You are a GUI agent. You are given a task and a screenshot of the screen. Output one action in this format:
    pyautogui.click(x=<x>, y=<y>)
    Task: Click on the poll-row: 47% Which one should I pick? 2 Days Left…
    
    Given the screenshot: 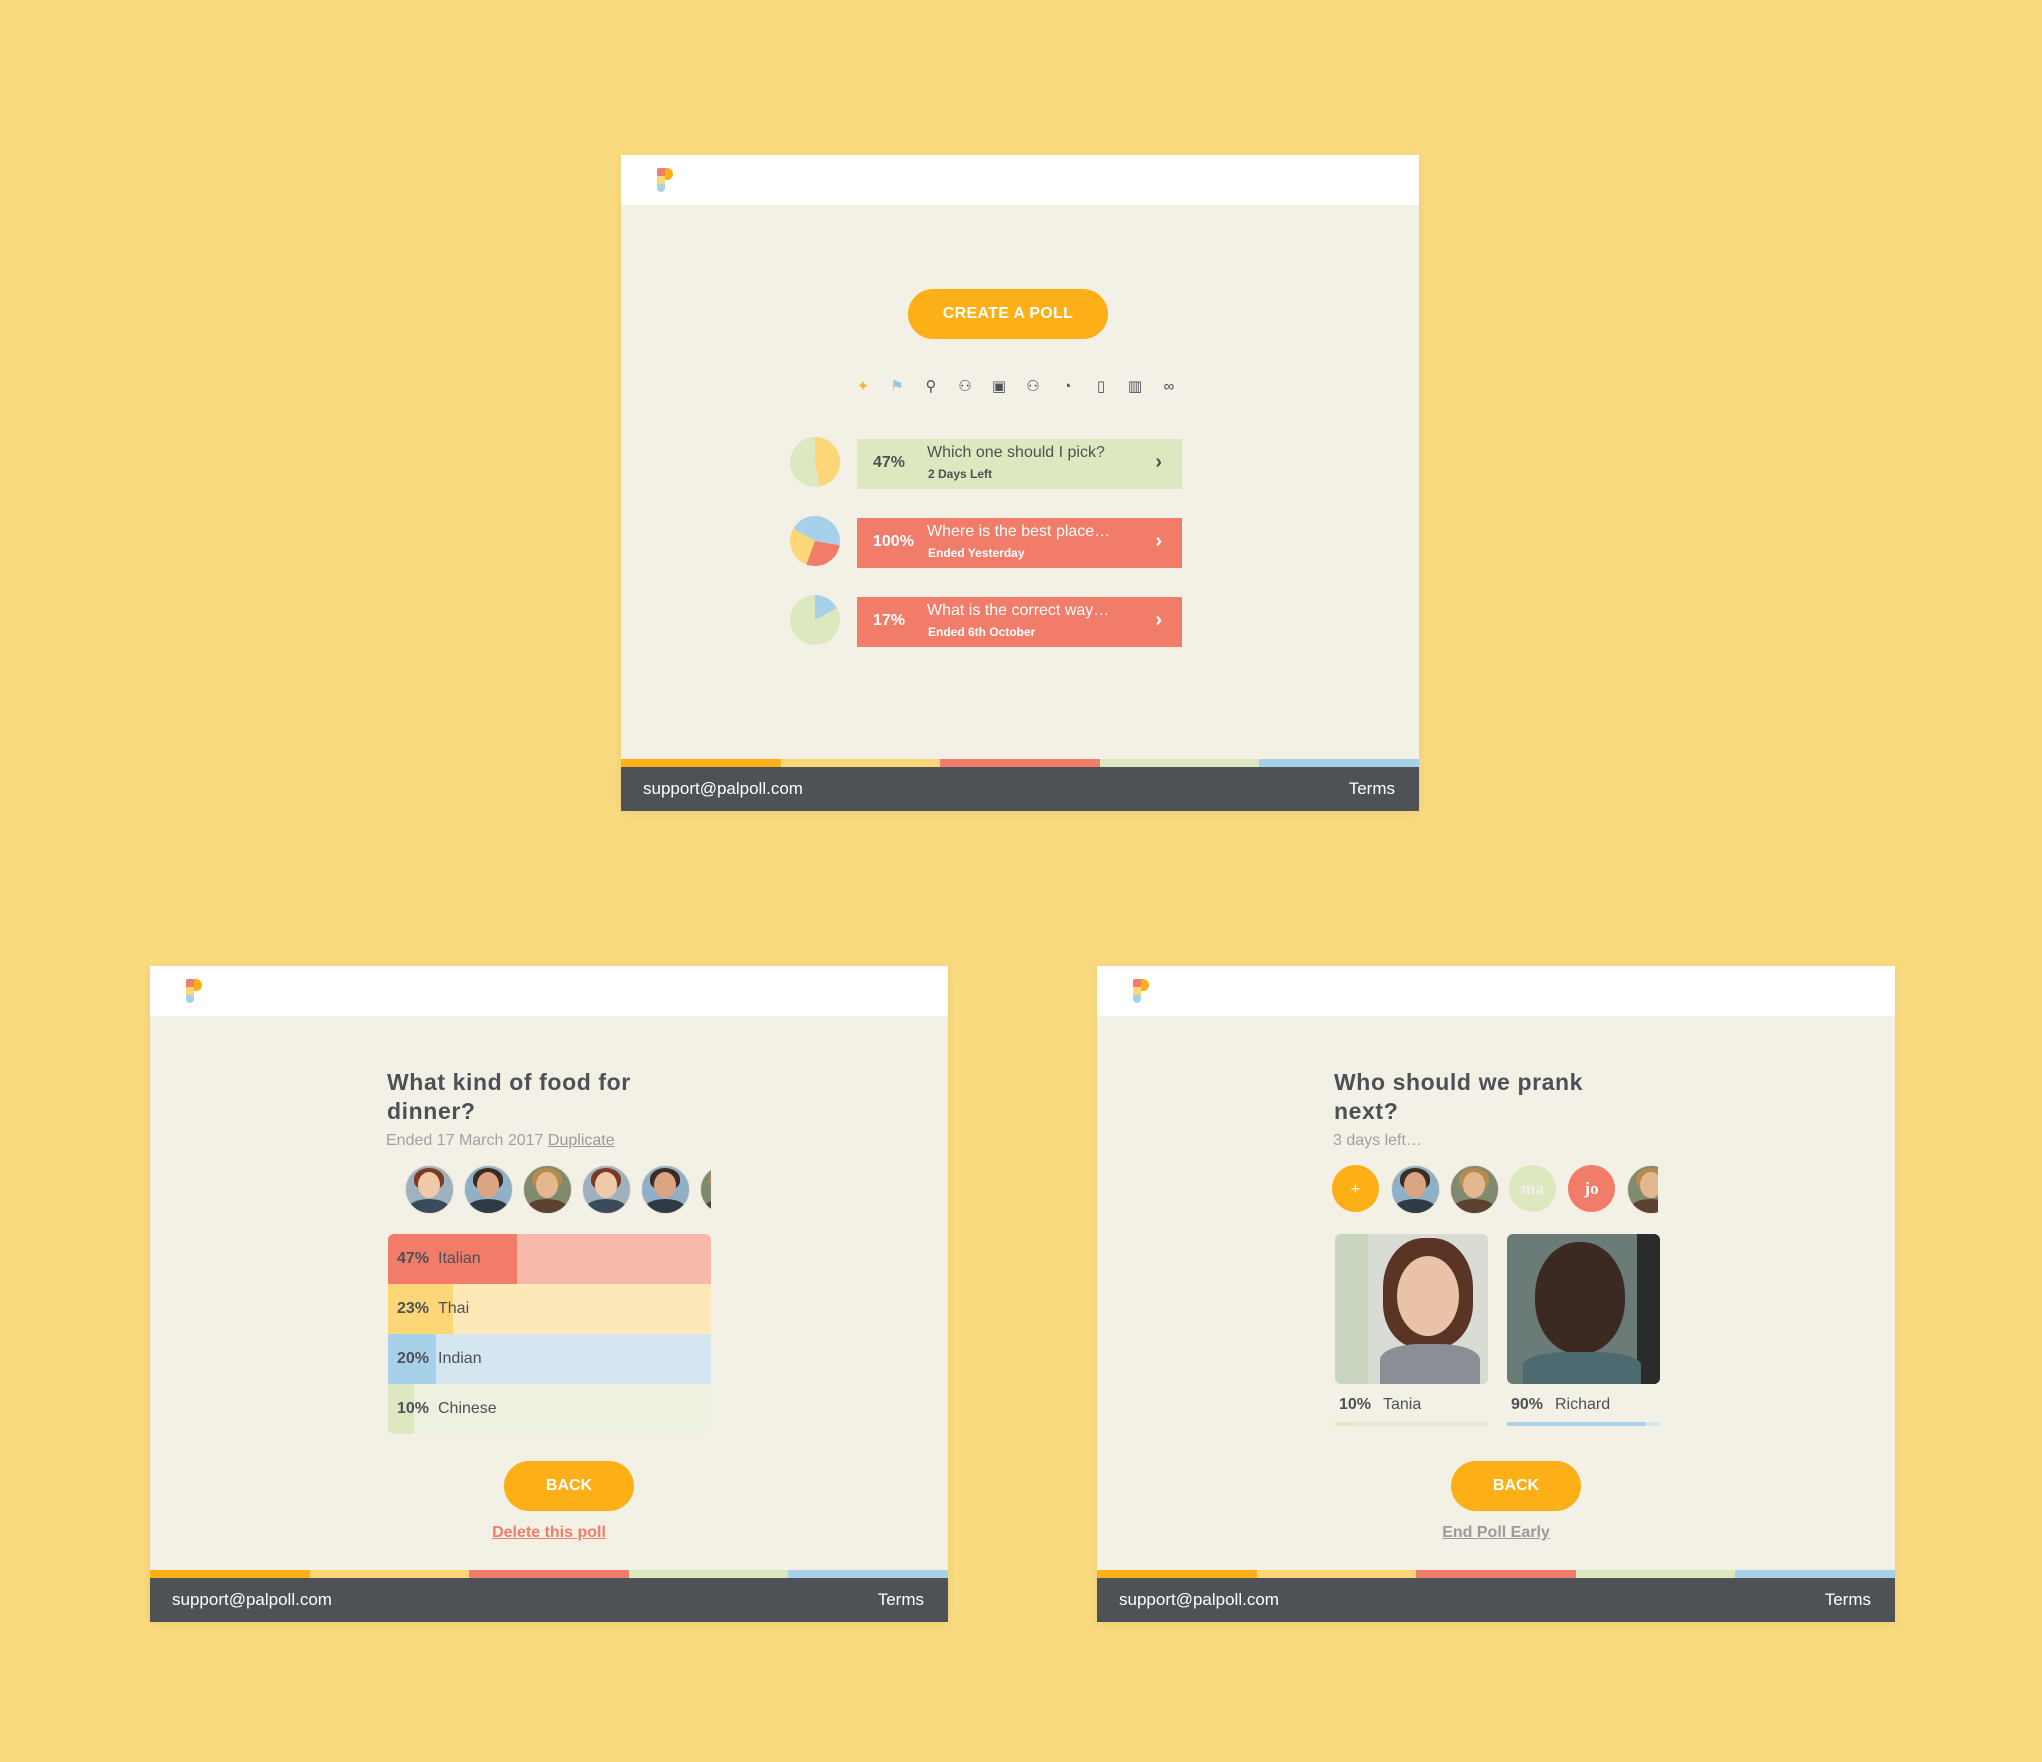 What is the action you would take?
    pyautogui.click(x=986, y=463)
    